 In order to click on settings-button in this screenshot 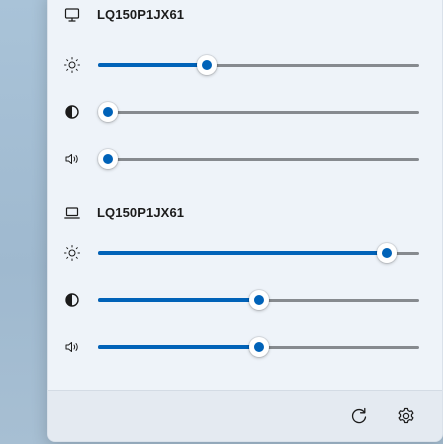, I will do `click(406, 416)`.